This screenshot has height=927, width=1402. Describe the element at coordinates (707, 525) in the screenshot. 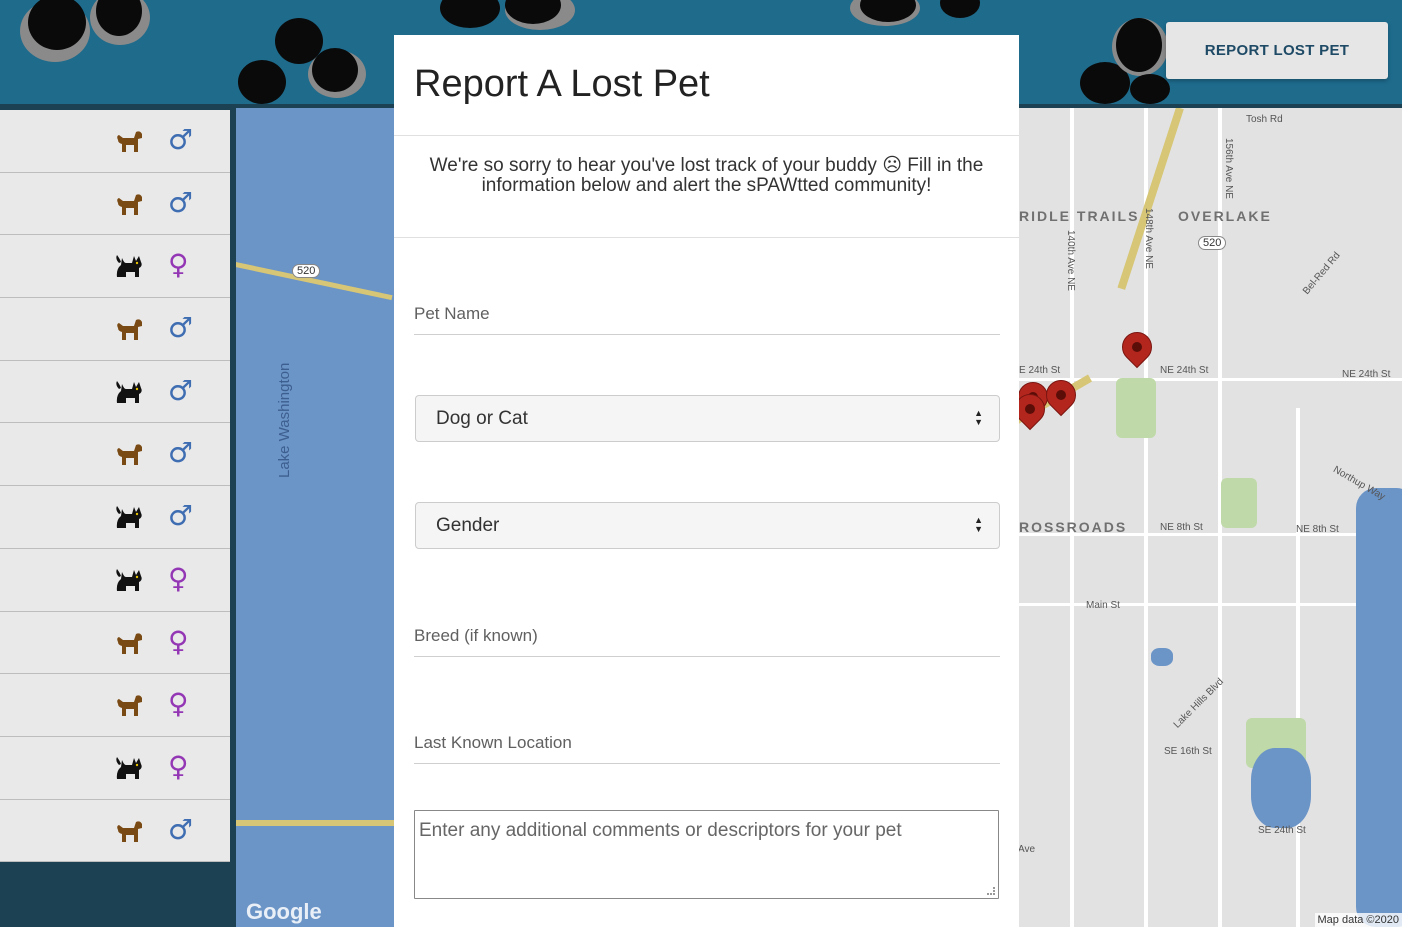

I see `gender-select: Gender ▲ ▼` at that location.